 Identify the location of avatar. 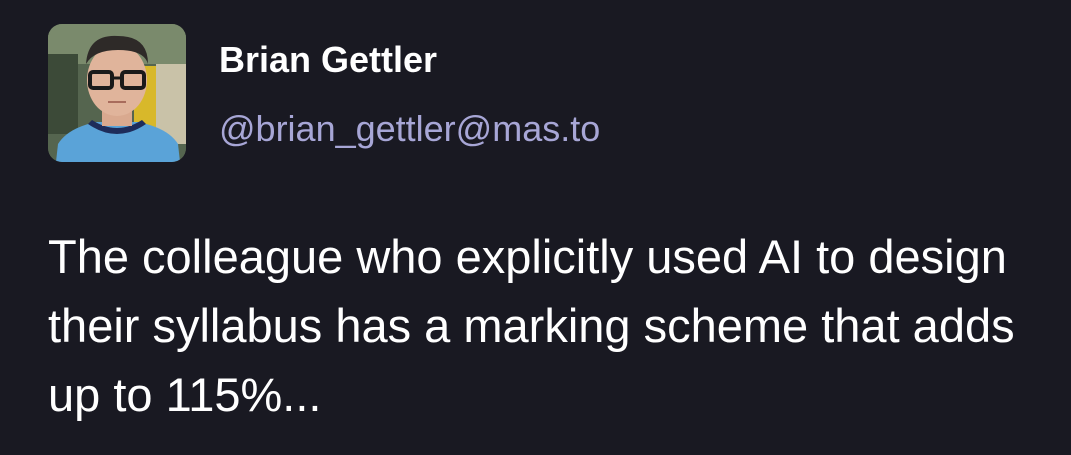
(117, 93).